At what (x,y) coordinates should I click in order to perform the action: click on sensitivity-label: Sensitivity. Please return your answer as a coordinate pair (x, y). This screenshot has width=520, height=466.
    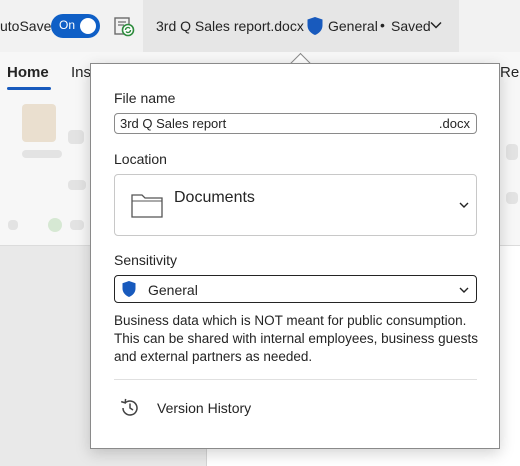
    Looking at the image, I should click on (146, 260).